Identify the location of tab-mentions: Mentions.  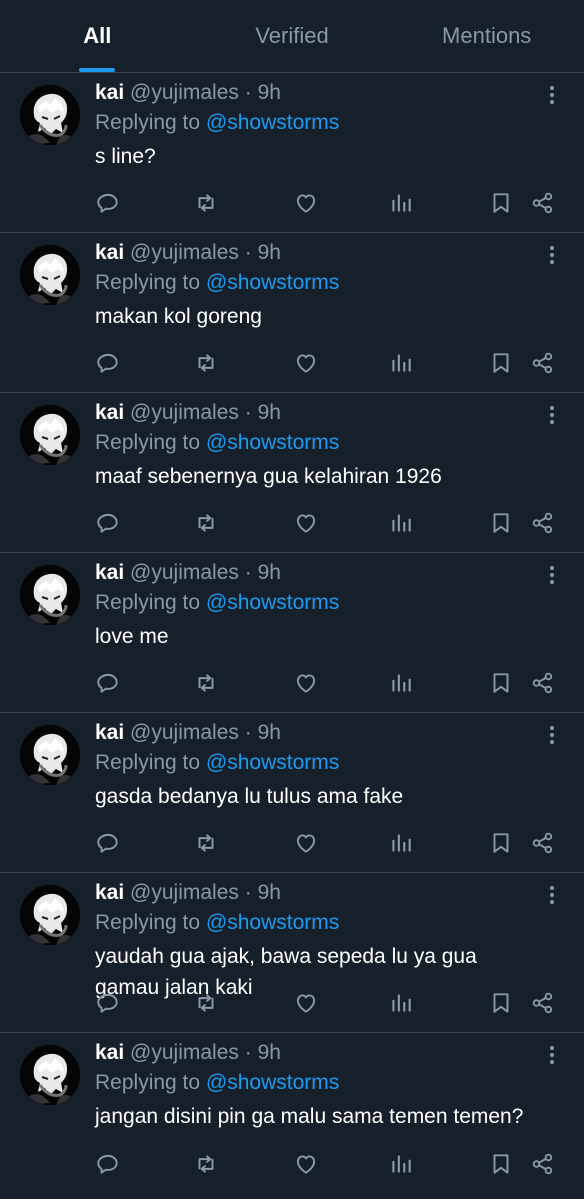
(486, 36).